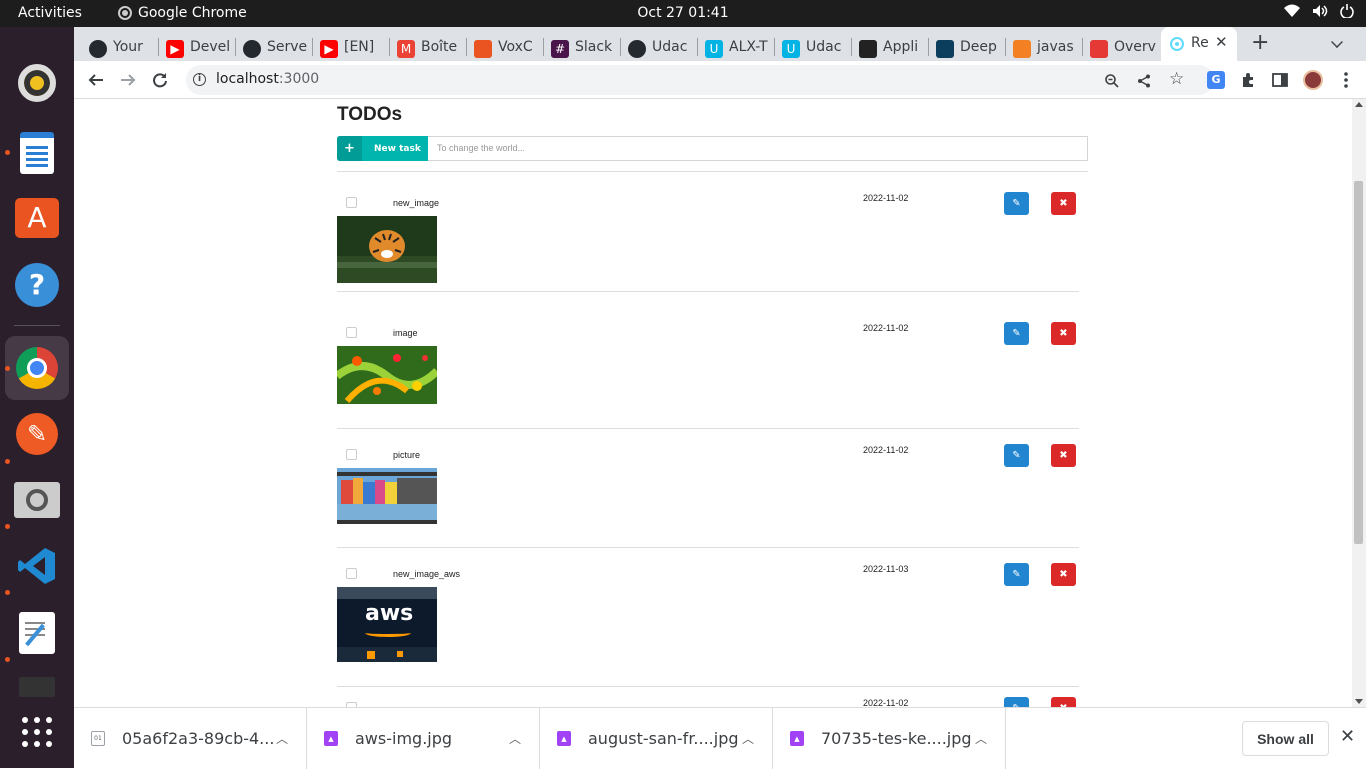 Image resolution: width=1366 pixels, height=769 pixels. What do you see at coordinates (508, 49) in the screenshot?
I see `tab-5: VoxC` at bounding box center [508, 49].